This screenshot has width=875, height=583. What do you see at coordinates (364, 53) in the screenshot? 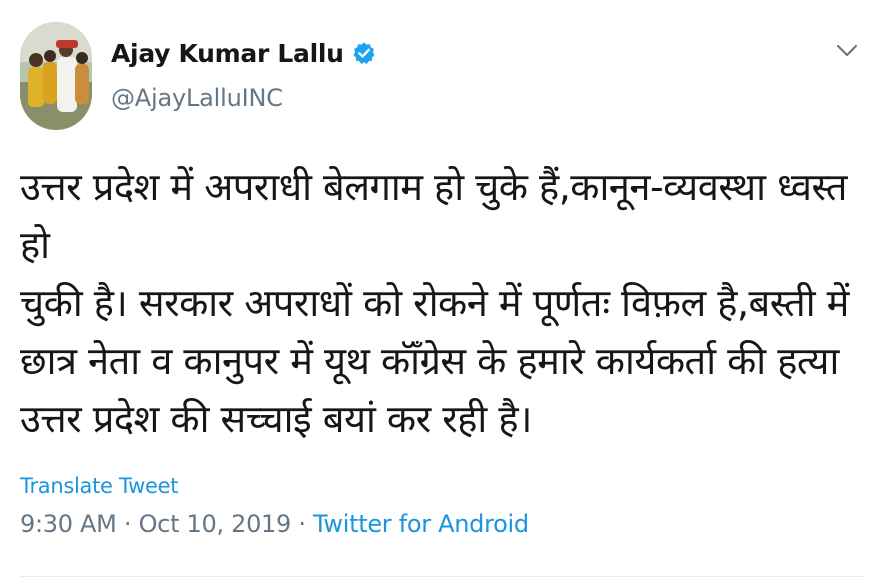
I see `verified-badge-icon` at bounding box center [364, 53].